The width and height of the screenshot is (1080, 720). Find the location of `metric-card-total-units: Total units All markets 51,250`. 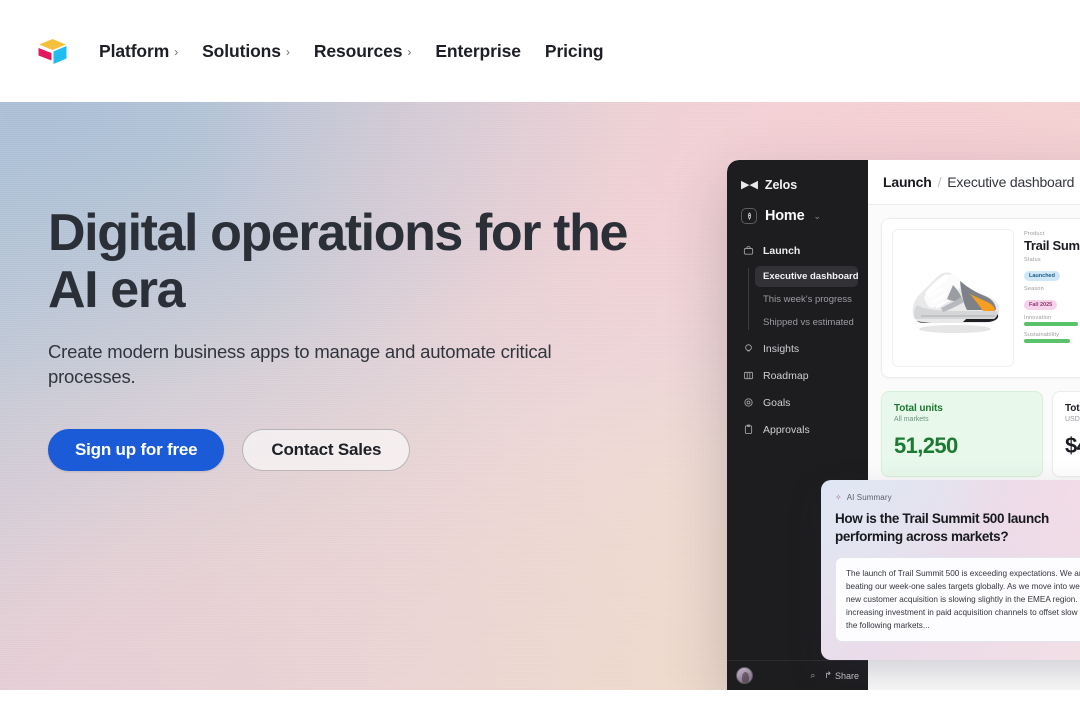

metric-card-total-units: Total units All markets 51,250 is located at coordinates (962, 434).